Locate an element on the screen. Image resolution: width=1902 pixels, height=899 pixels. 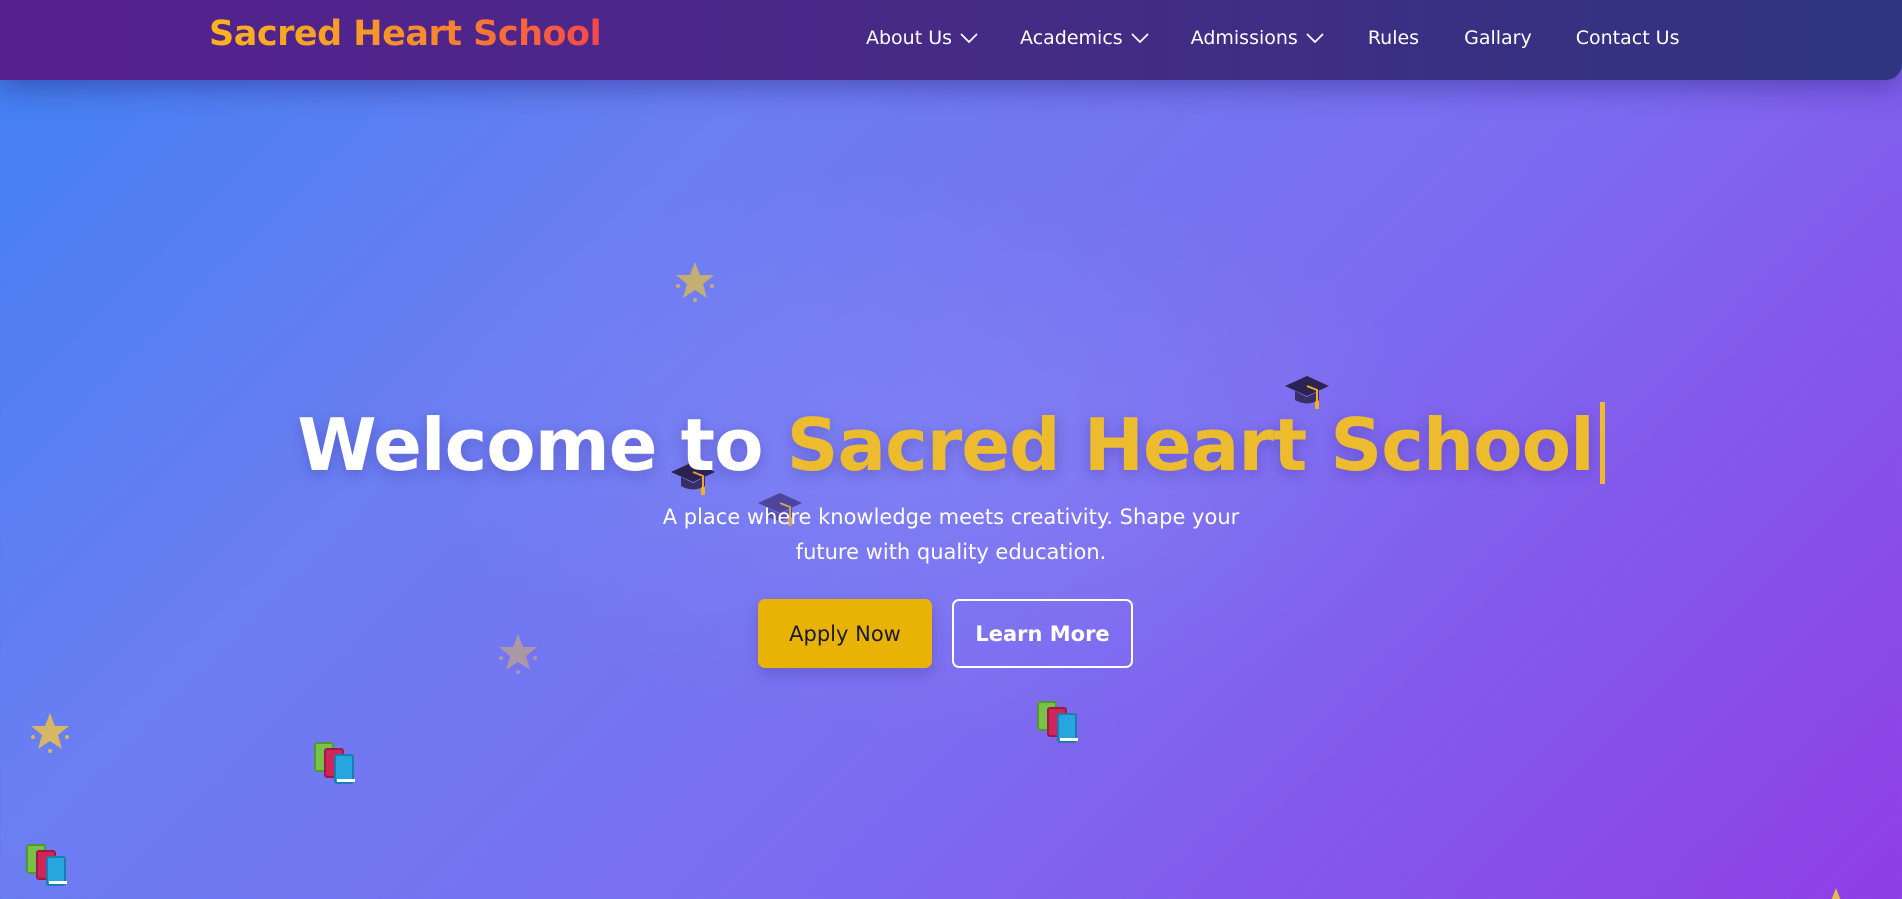
nav-item-about-us: About Us is located at coordinates (922, 38).